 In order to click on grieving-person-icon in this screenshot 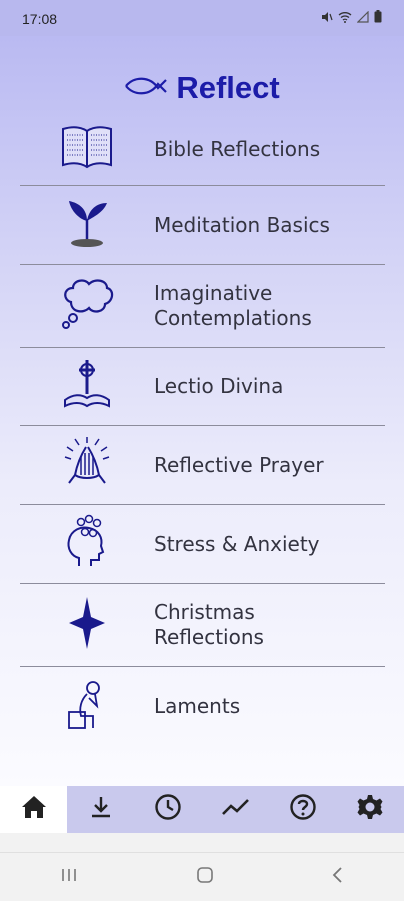, I will do `click(87, 706)`.